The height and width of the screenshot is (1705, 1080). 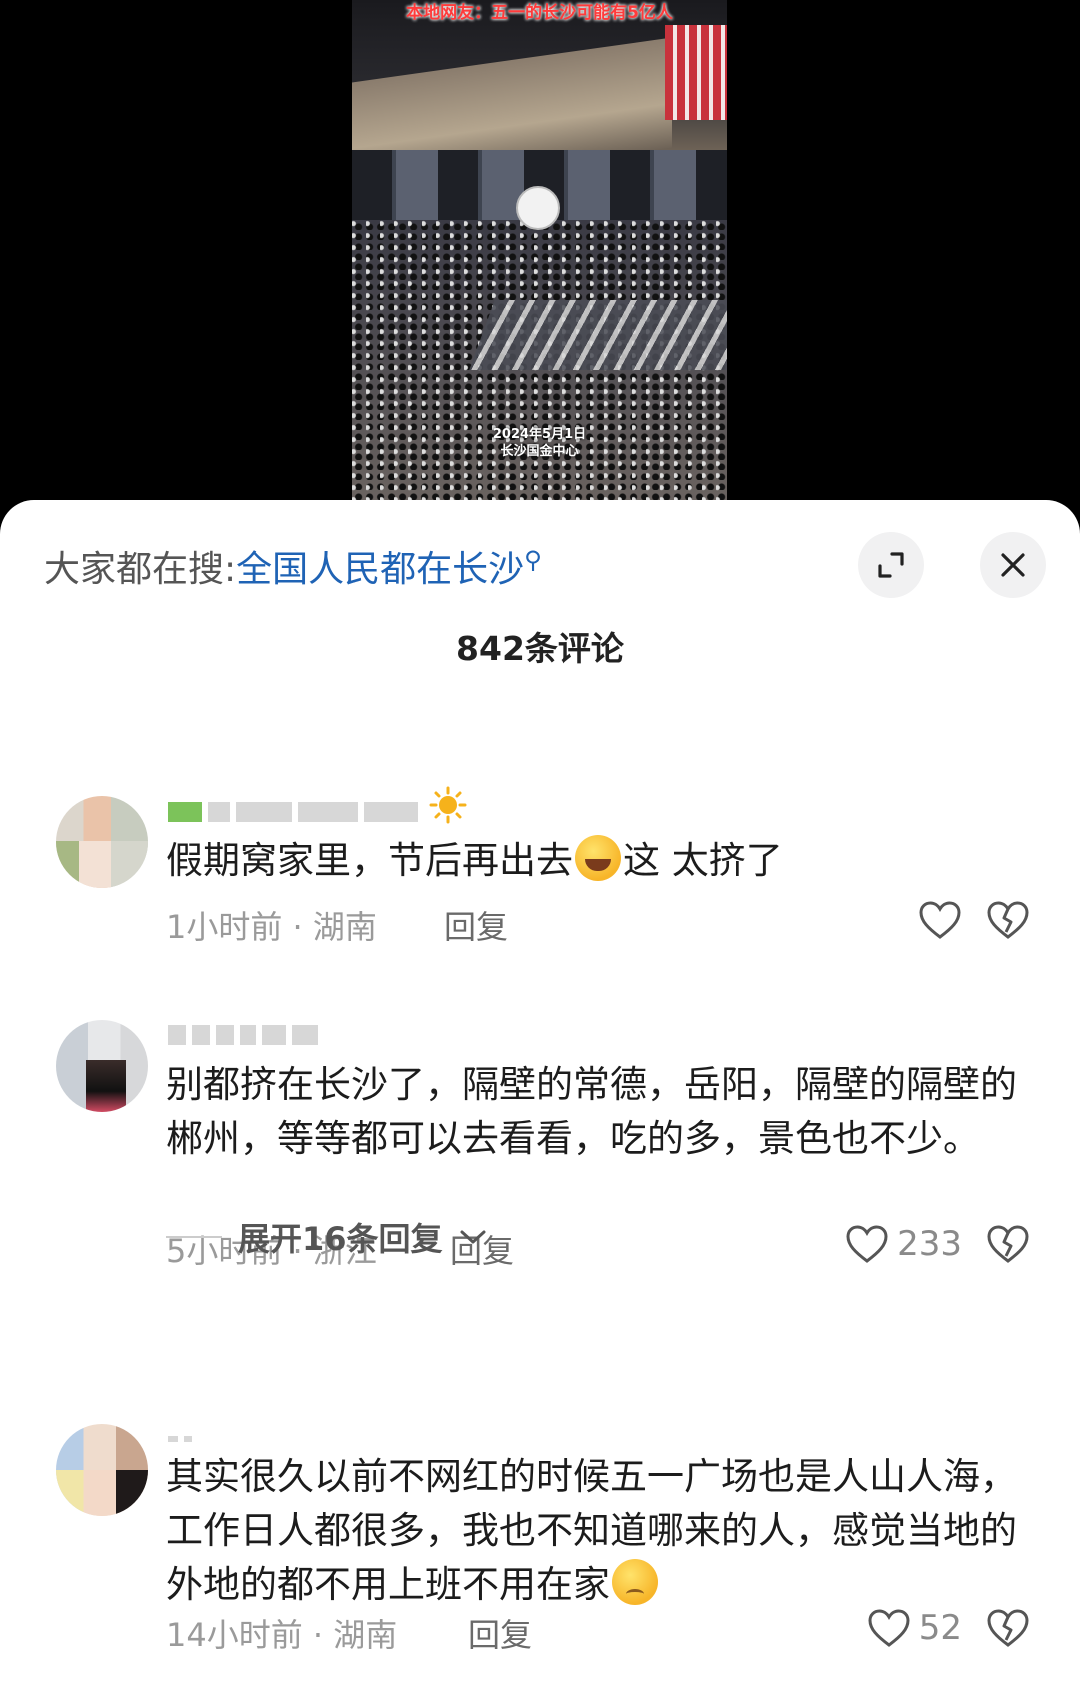 I want to click on video-scene-banner, so click(x=696, y=72).